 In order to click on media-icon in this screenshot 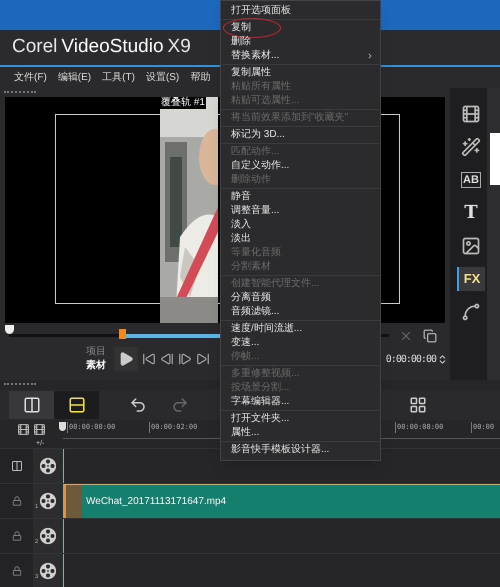, I will do `click(471, 114)`.